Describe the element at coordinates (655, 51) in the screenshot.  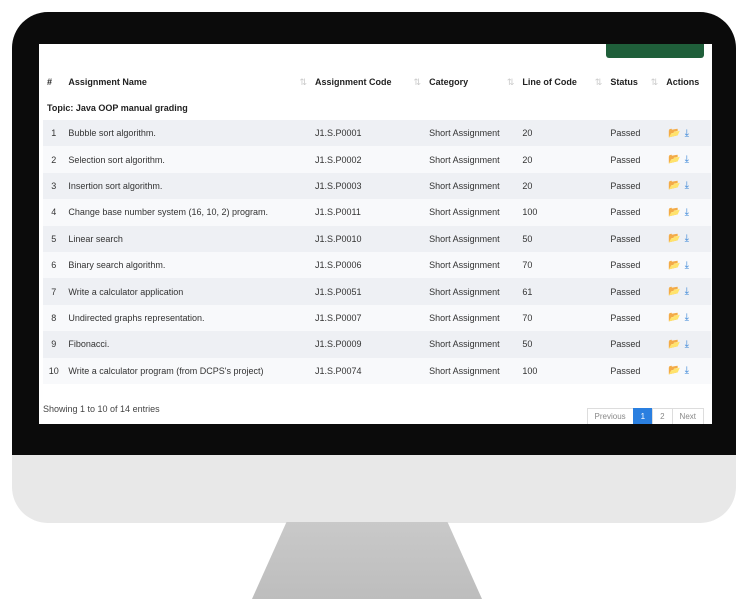
I see `manage-assignments-button` at that location.